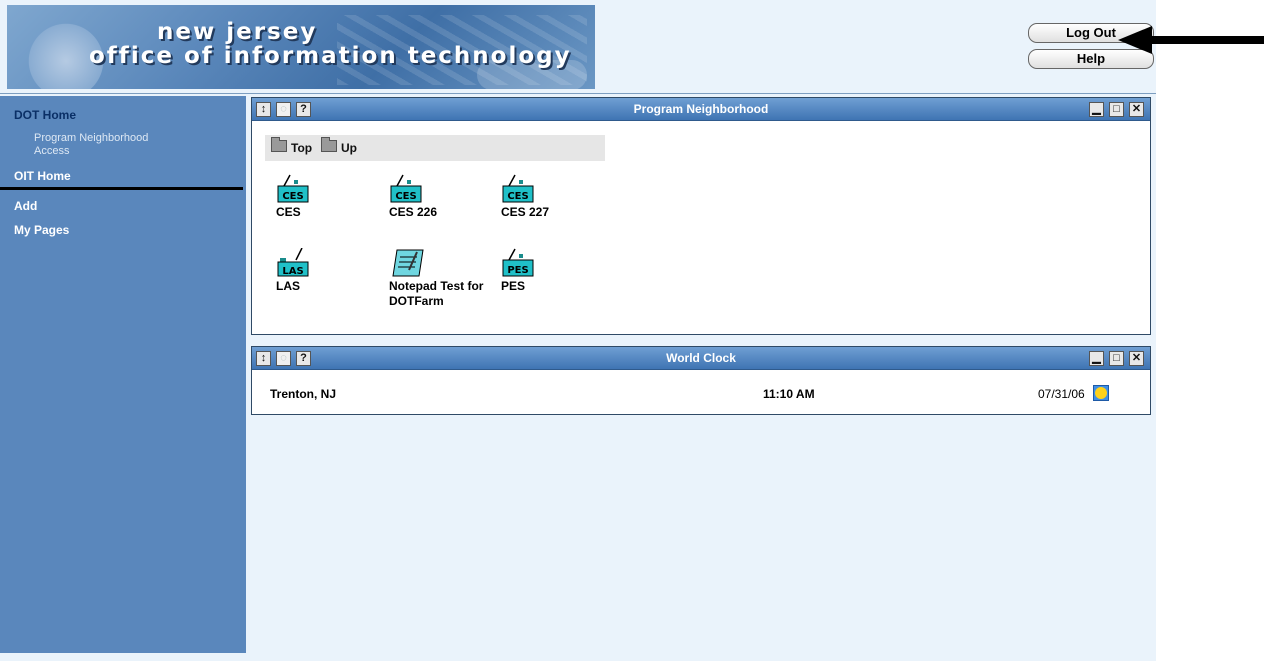  Describe the element at coordinates (413, 212) in the screenshot. I see `app-label: CES 226` at that location.